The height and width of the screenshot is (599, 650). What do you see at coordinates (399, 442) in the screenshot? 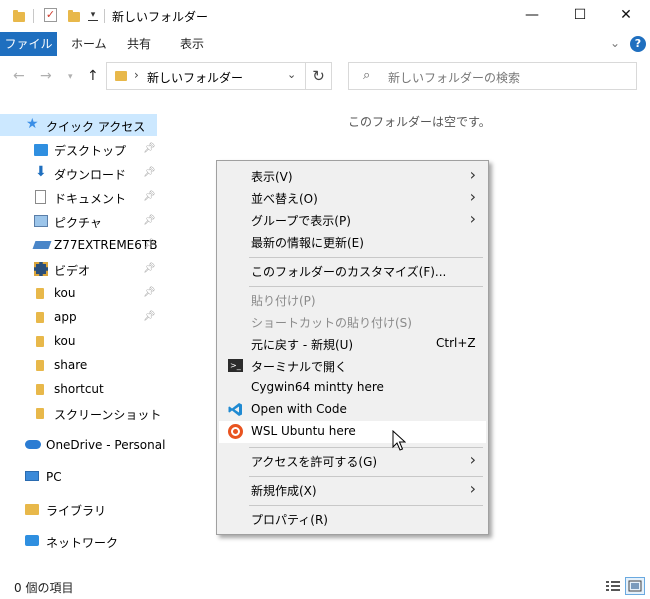
I see `mouse-cursor-icon` at bounding box center [399, 442].